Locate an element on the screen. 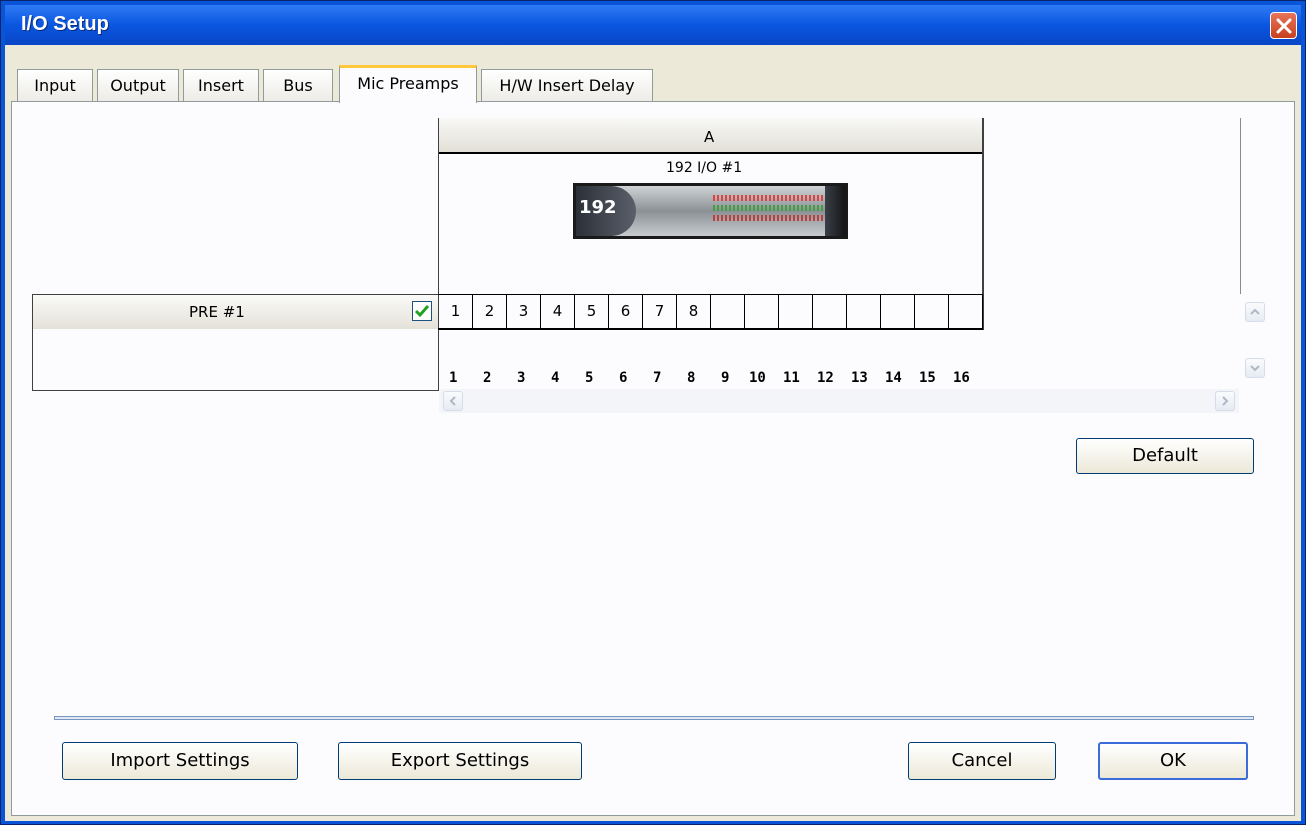 The image size is (1306, 825). chevron-up-icon is located at coordinates (1255, 311).